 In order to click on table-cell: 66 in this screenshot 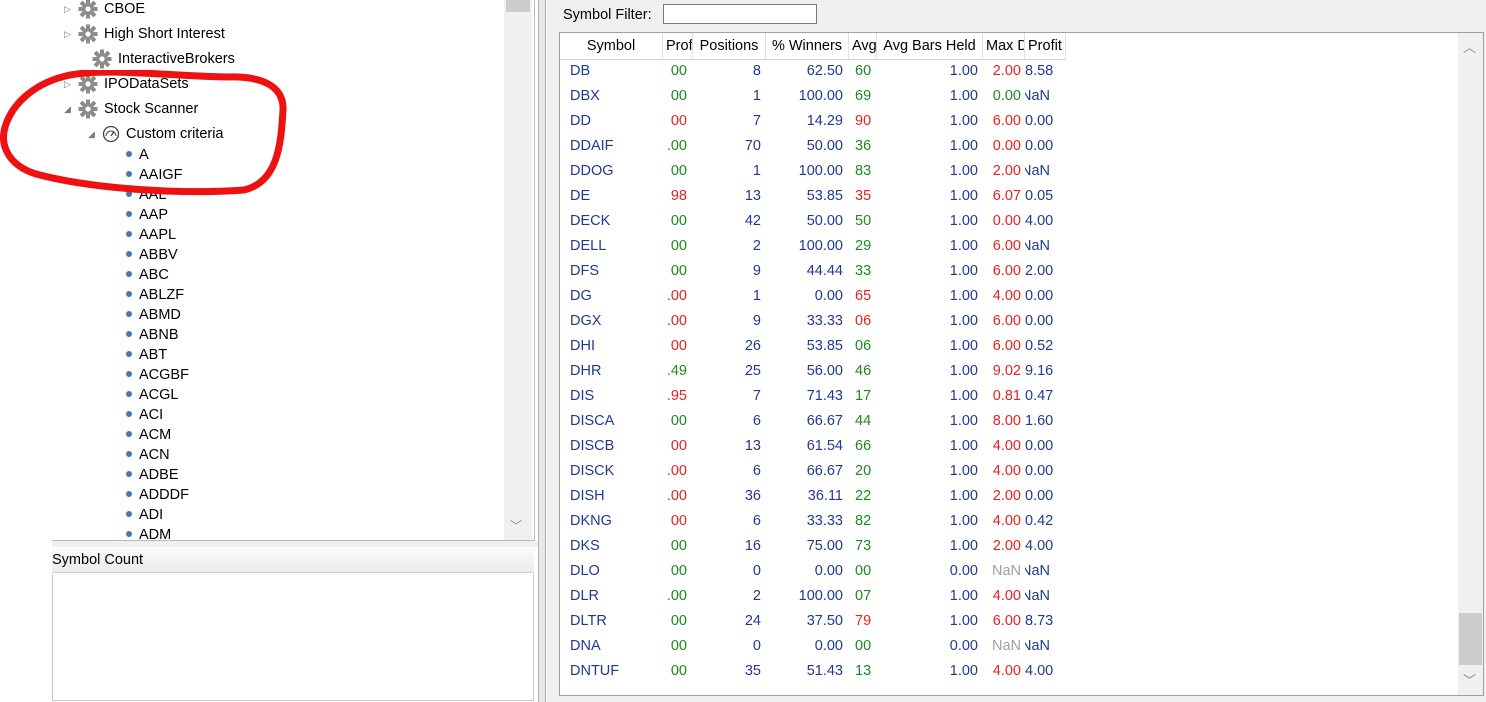, I will do `click(863, 446)`.